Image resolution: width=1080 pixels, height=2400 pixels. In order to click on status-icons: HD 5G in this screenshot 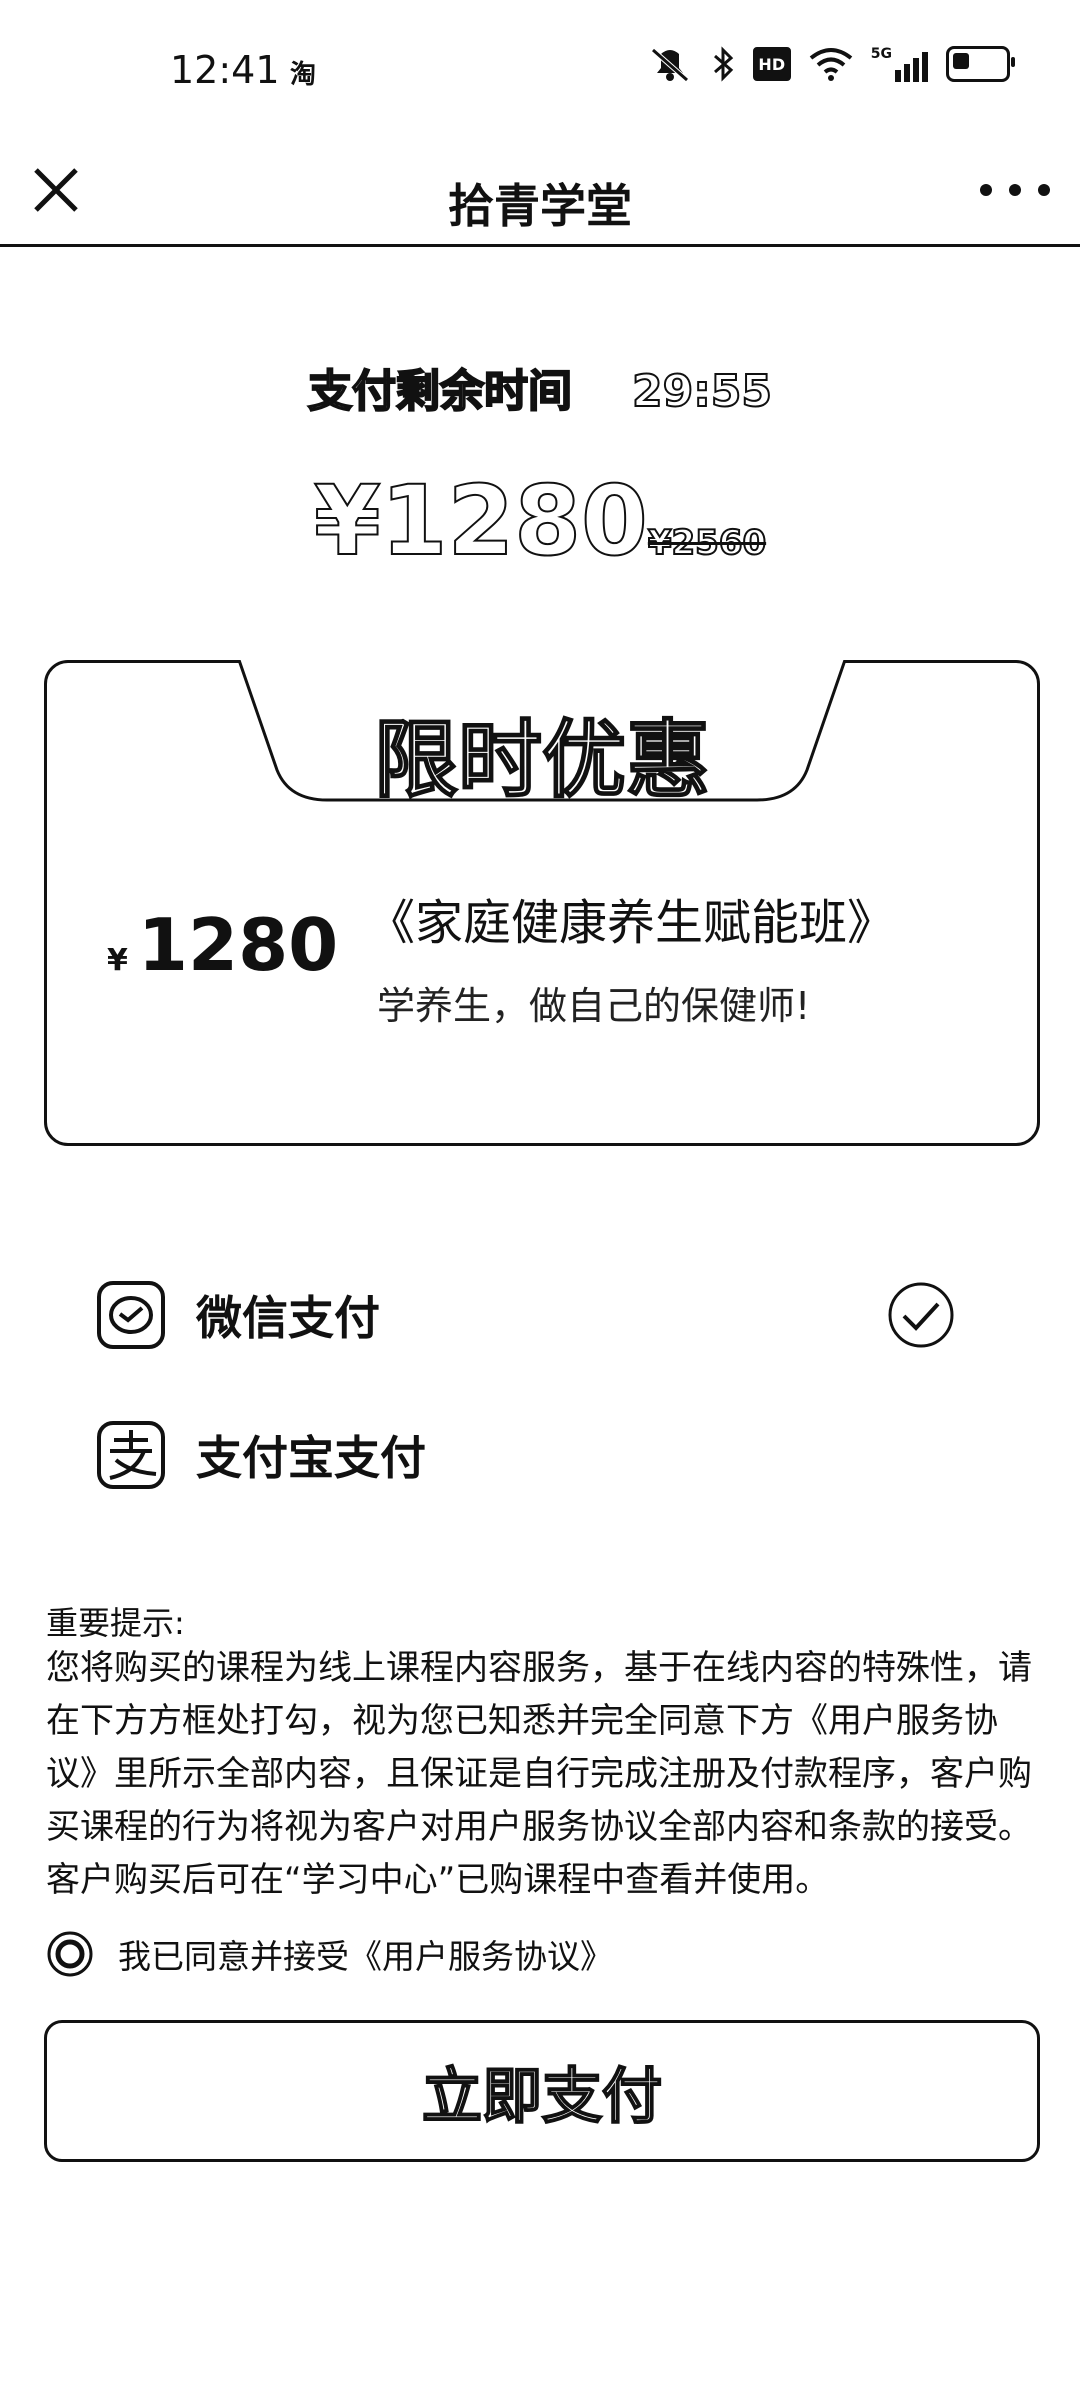, I will do `click(831, 64)`.